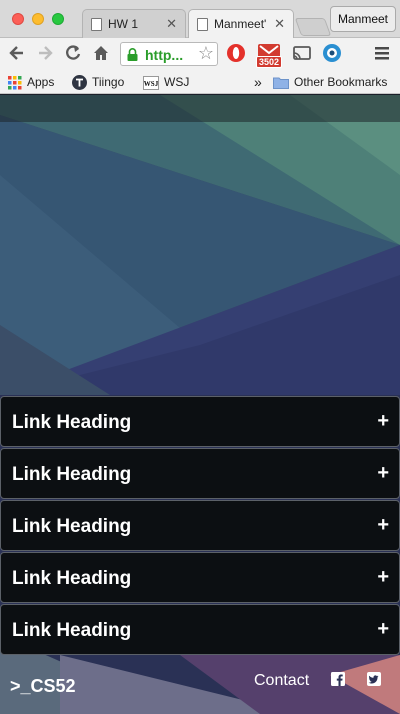 The height and width of the screenshot is (714, 400). Describe the element at coordinates (206, 53) in the screenshot. I see `bookmark-star-icon: ☆` at that location.